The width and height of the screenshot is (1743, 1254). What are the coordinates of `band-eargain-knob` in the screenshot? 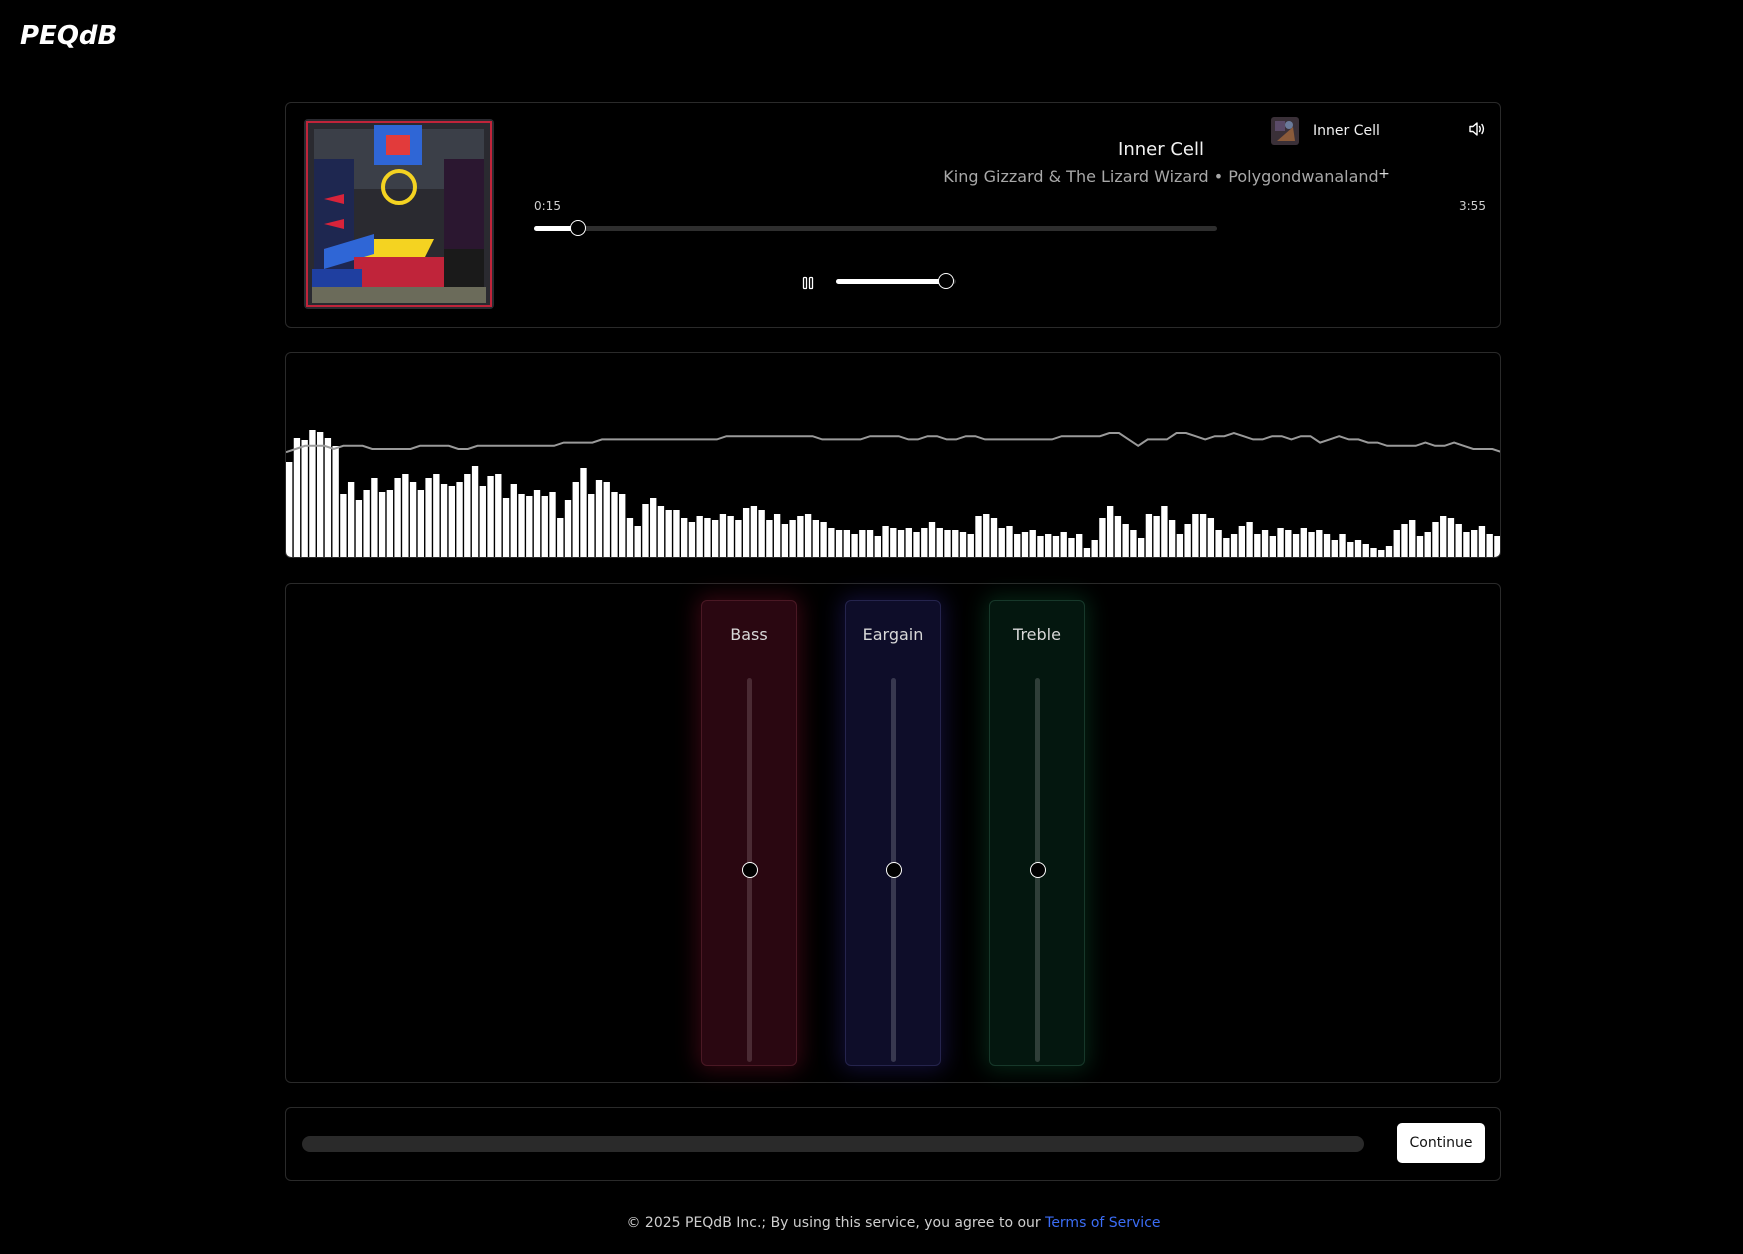 It's located at (894, 870).